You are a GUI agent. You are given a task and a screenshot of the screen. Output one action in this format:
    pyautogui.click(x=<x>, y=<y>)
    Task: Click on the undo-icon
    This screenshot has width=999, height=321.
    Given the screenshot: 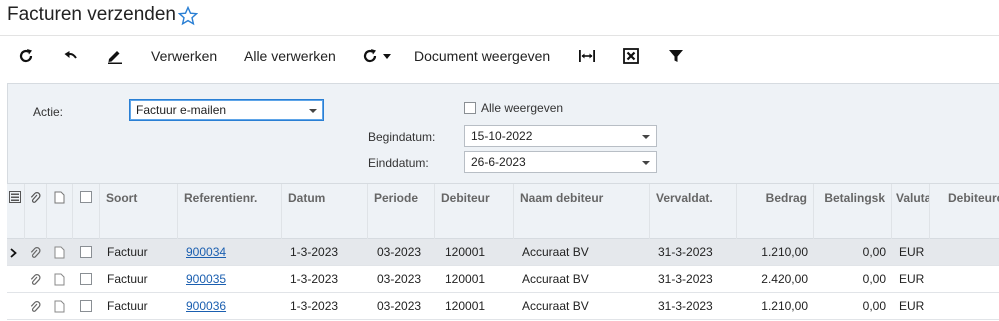 What is the action you would take?
    pyautogui.click(x=70, y=55)
    